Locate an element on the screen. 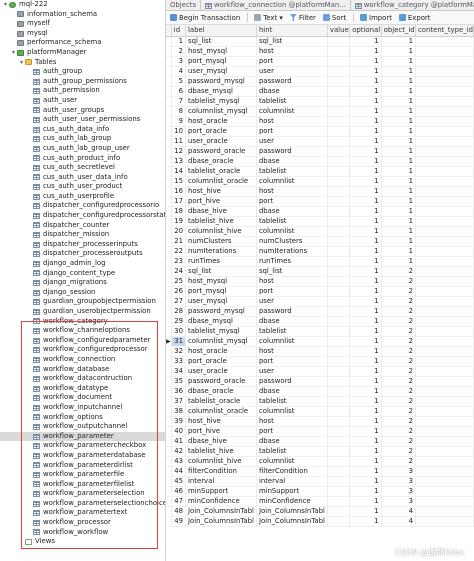 The height and width of the screenshot is (561, 474). table-row: 29 dbase_mysql dbase 1 2 is located at coordinates (320, 321).